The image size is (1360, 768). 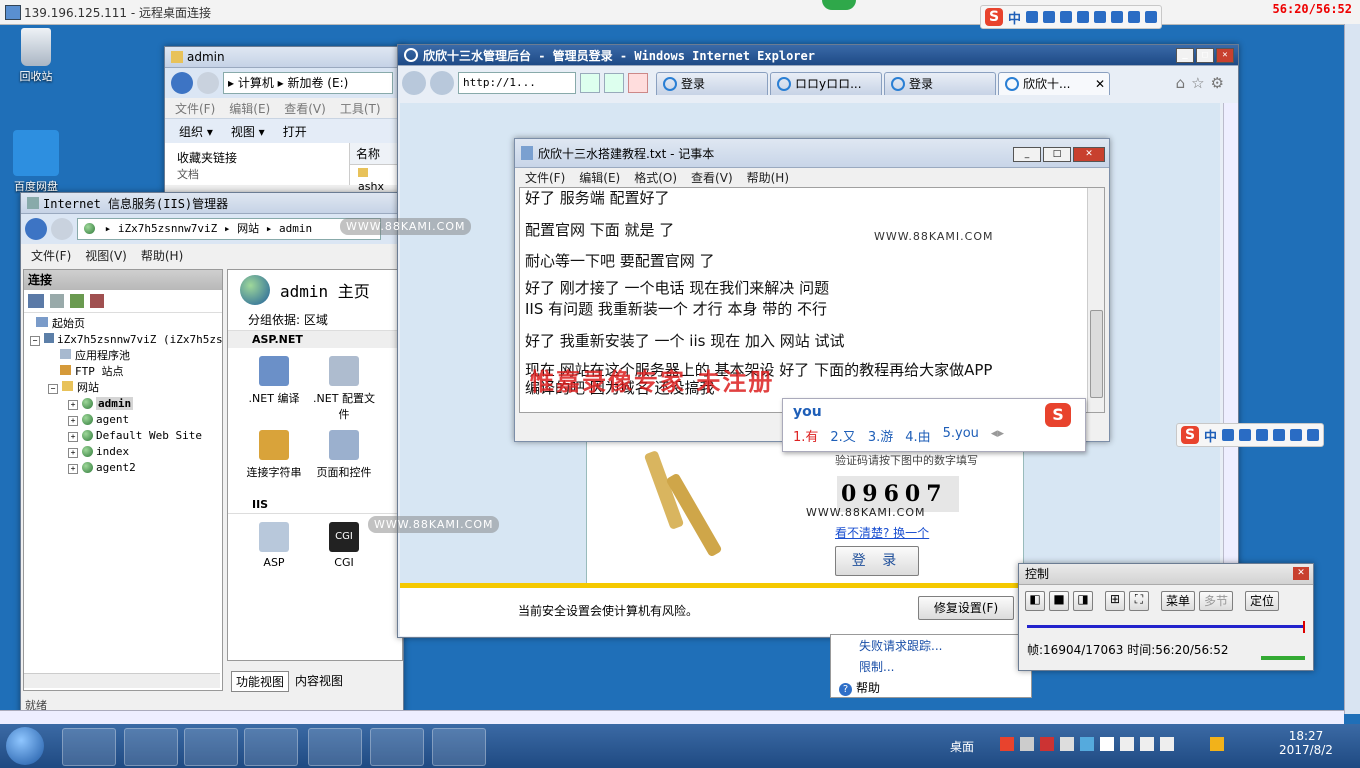 I want to click on iis-address-bar: ▸ iZx7h5zsnnw7viZ ▸ 网站 ▸ admin, so click(x=229, y=229).